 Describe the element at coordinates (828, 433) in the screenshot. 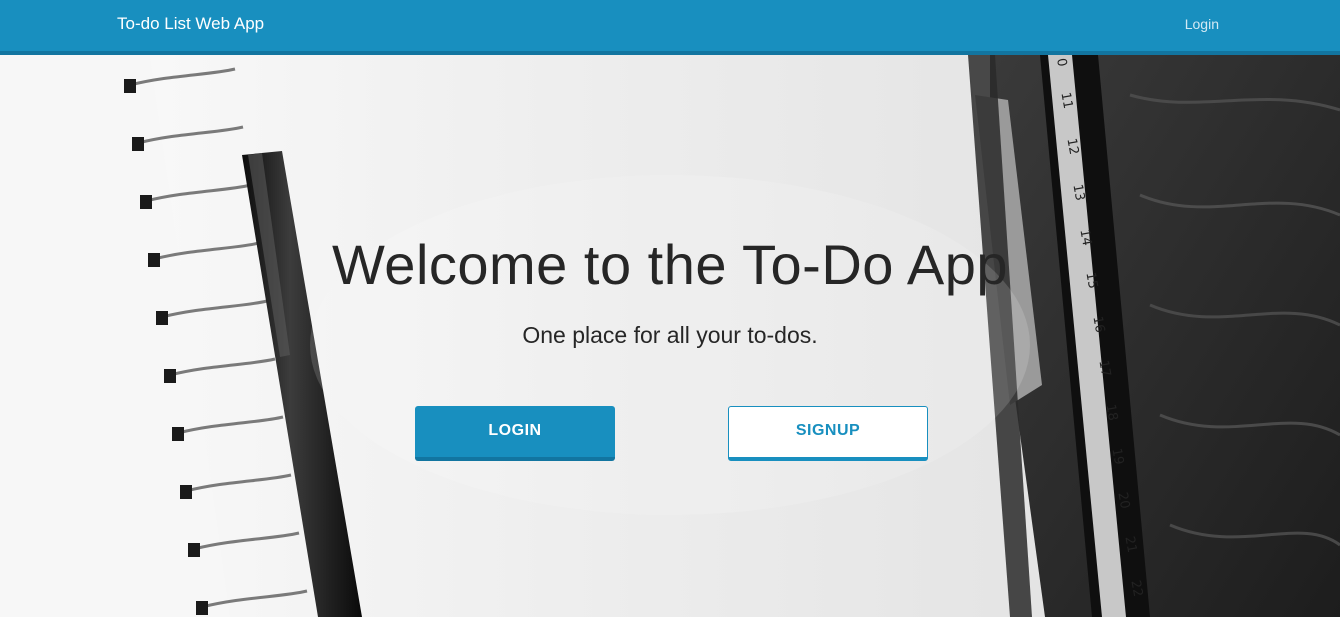

I see `signup-button: SIGNUP` at that location.